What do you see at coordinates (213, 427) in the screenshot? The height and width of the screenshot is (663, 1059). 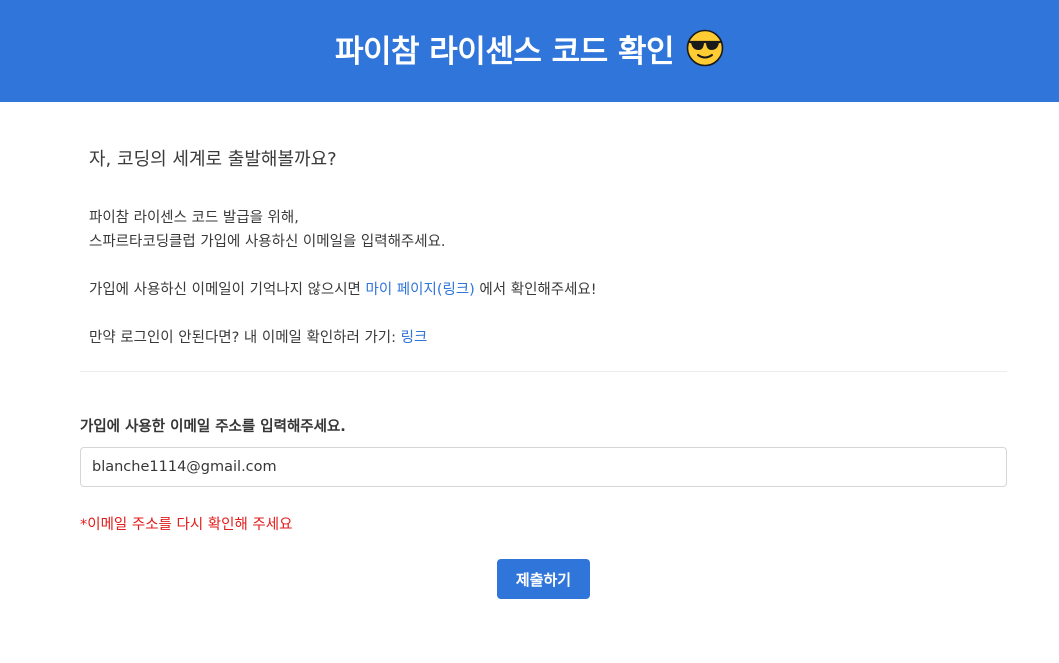 I see `email-field-label: 가입에 사용한 이메일 주소를 입력해주세요.` at bounding box center [213, 427].